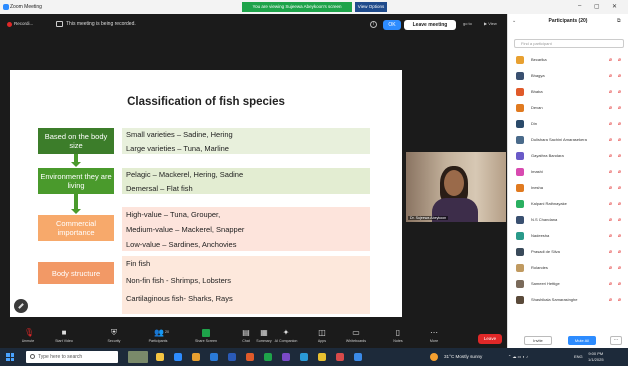 The image size is (628, 366). Describe the element at coordinates (371, 7) in the screenshot. I see `view-options-button: View Options` at that location.